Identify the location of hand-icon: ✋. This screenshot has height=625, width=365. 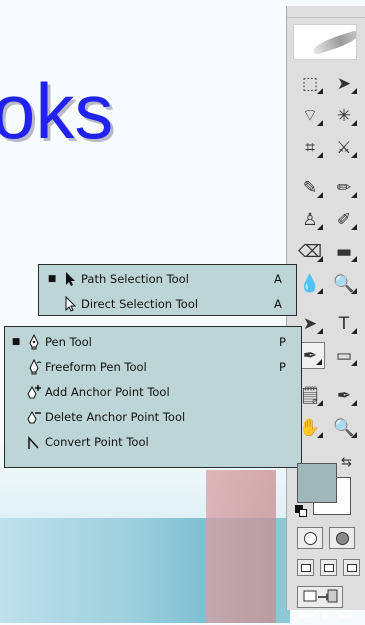
(310, 427).